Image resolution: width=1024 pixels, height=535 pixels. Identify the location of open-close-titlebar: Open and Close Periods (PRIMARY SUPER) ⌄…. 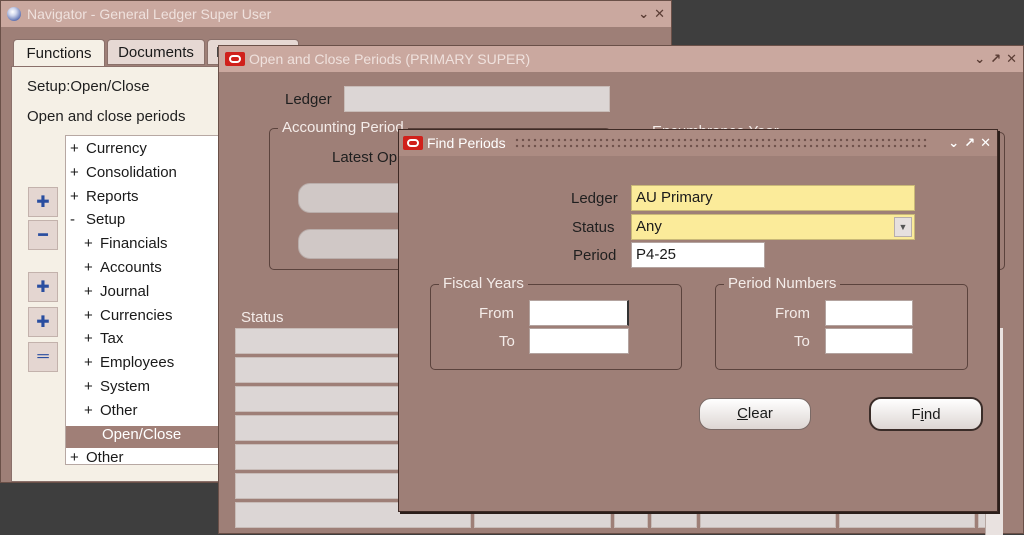
(621, 59).